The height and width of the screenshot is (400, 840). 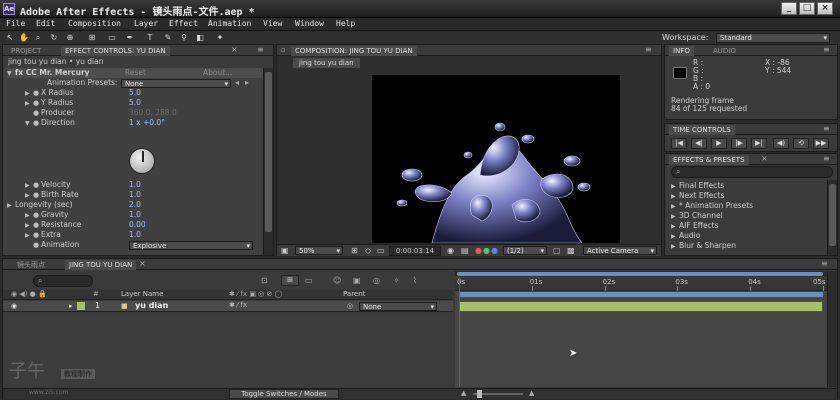 I want to click on maximize-button: □, so click(x=807, y=8).